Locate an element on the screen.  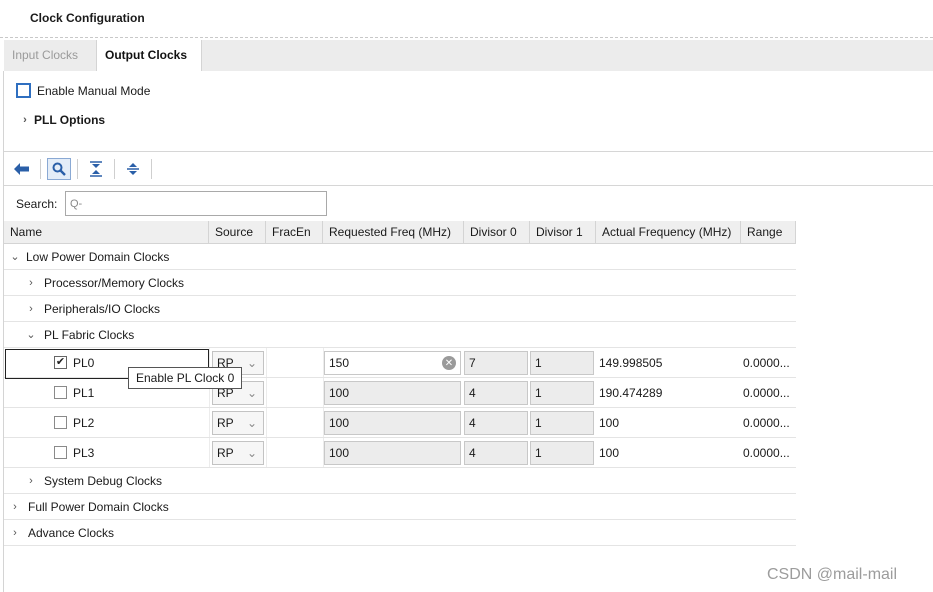
divisor0-field: 7 is located at coordinates (496, 363).